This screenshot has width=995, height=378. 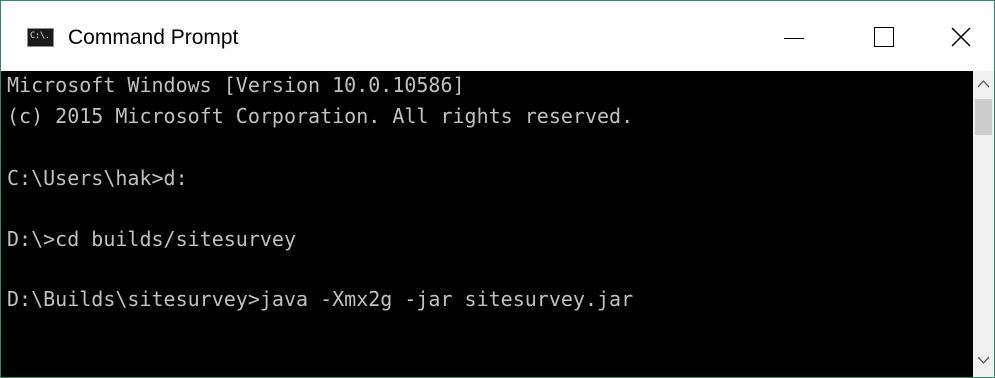 What do you see at coordinates (794, 38) in the screenshot?
I see `minimize-icon` at bounding box center [794, 38].